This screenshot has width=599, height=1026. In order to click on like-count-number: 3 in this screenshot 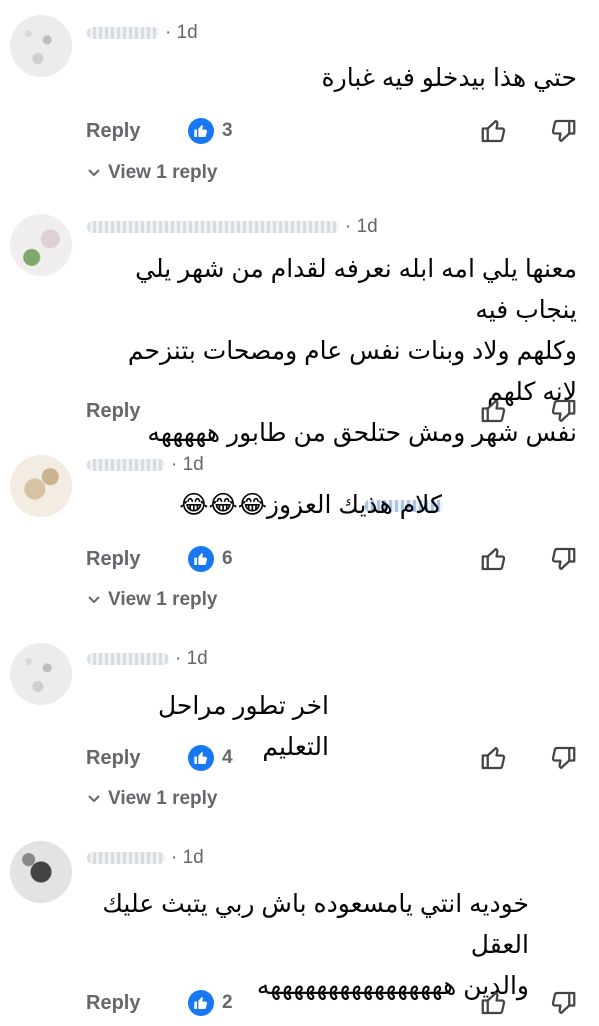, I will do `click(227, 130)`.